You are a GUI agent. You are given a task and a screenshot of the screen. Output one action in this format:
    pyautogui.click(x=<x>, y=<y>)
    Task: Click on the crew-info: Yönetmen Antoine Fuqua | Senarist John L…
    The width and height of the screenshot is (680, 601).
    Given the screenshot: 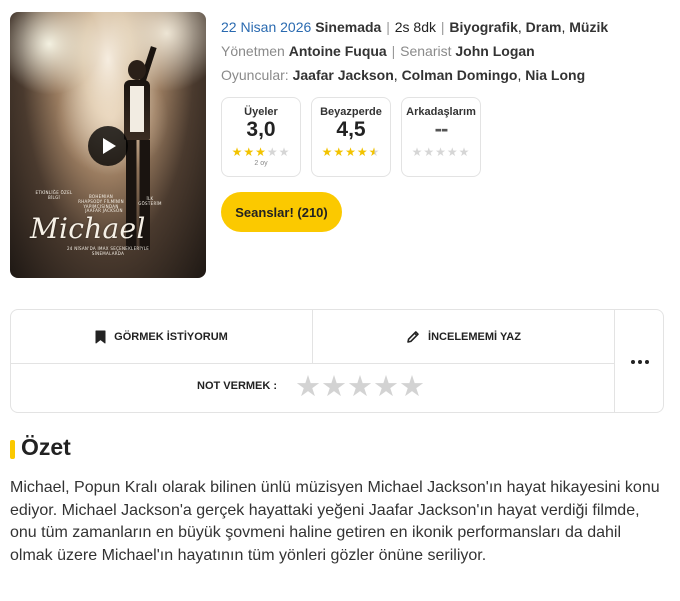 What is the action you would take?
    pyautogui.click(x=378, y=51)
    